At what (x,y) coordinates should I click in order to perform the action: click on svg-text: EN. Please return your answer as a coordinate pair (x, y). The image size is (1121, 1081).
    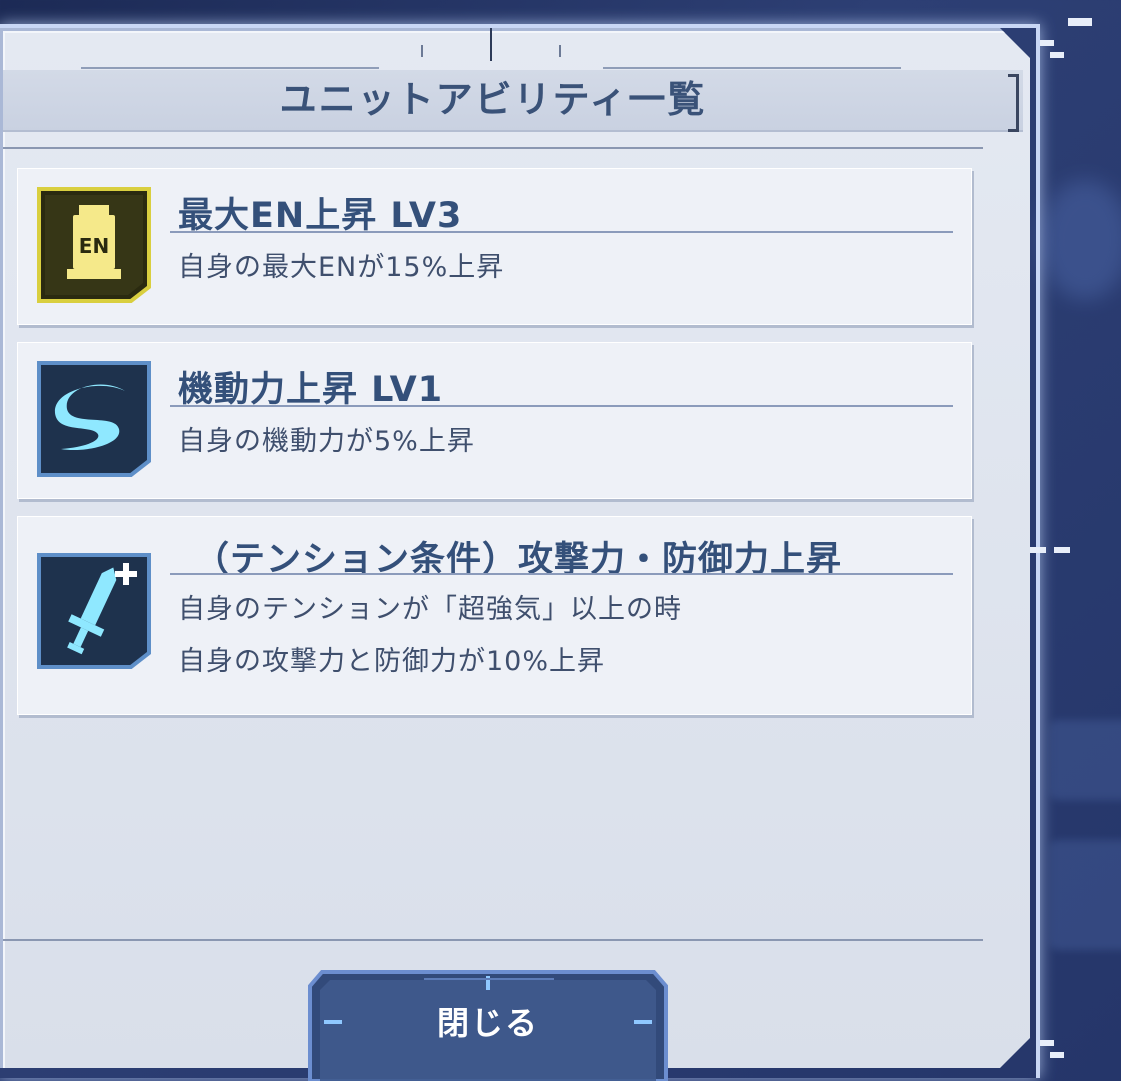
    Looking at the image, I should click on (94, 246).